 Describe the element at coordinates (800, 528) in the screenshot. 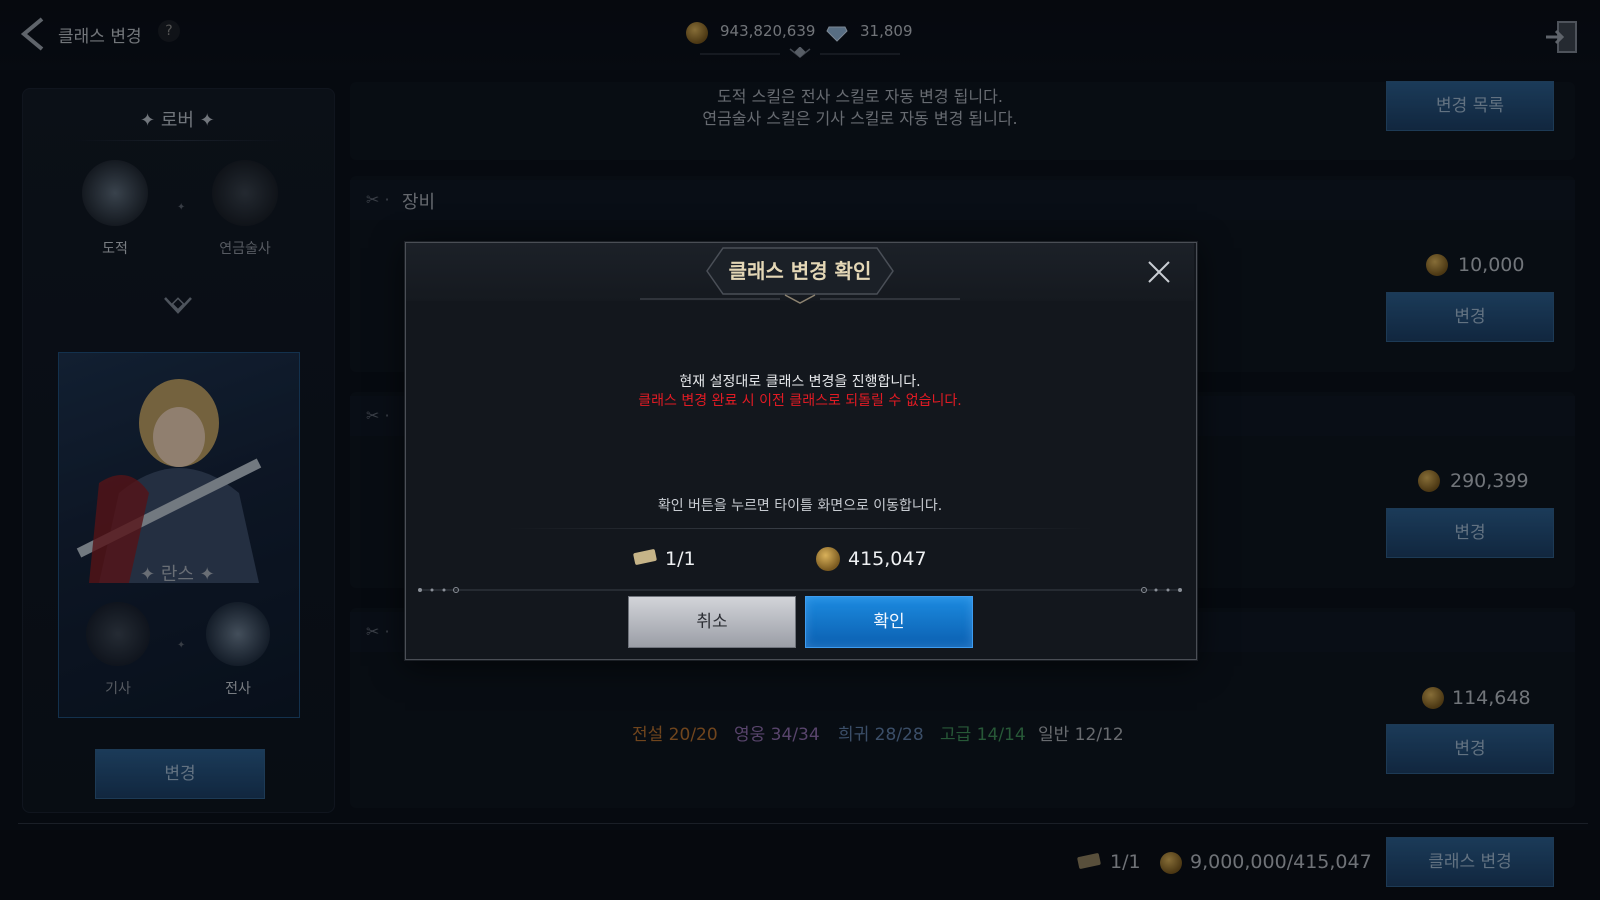

I see `dialog-divider` at that location.